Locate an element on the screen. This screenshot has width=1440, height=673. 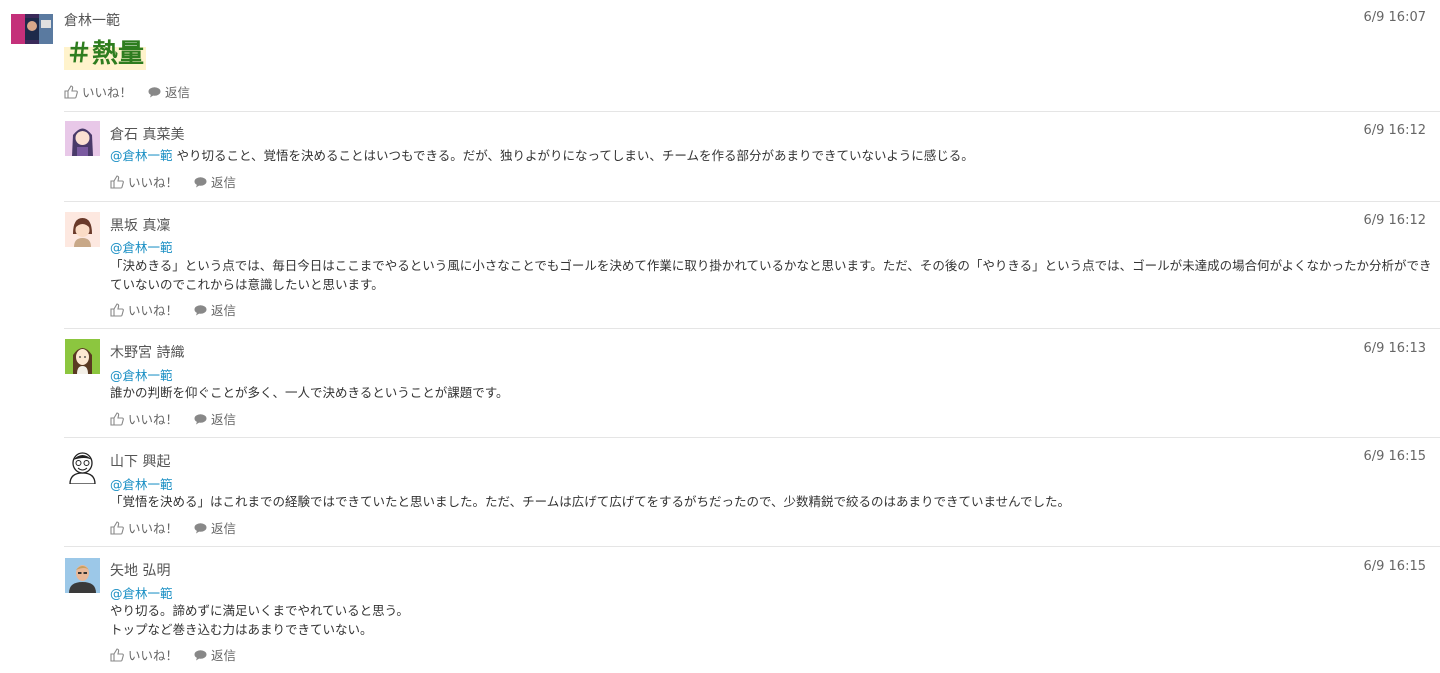
post-actions: いいね！ 返信 is located at coordinates (135, 91).